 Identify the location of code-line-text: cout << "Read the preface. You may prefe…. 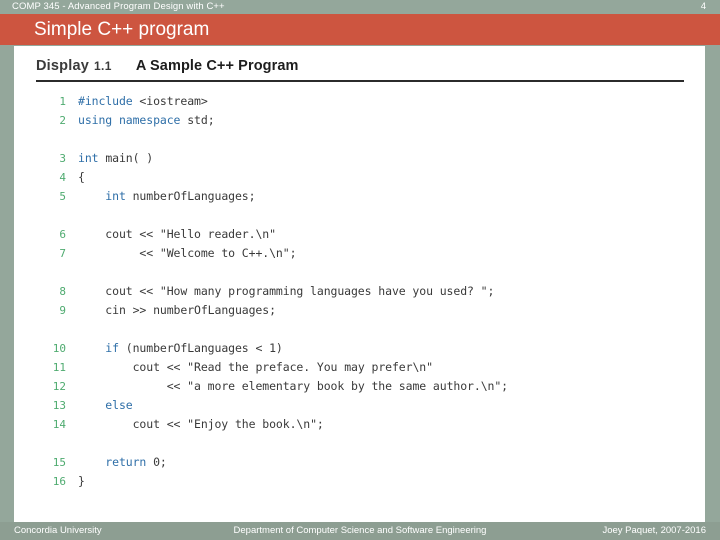
(282, 367).